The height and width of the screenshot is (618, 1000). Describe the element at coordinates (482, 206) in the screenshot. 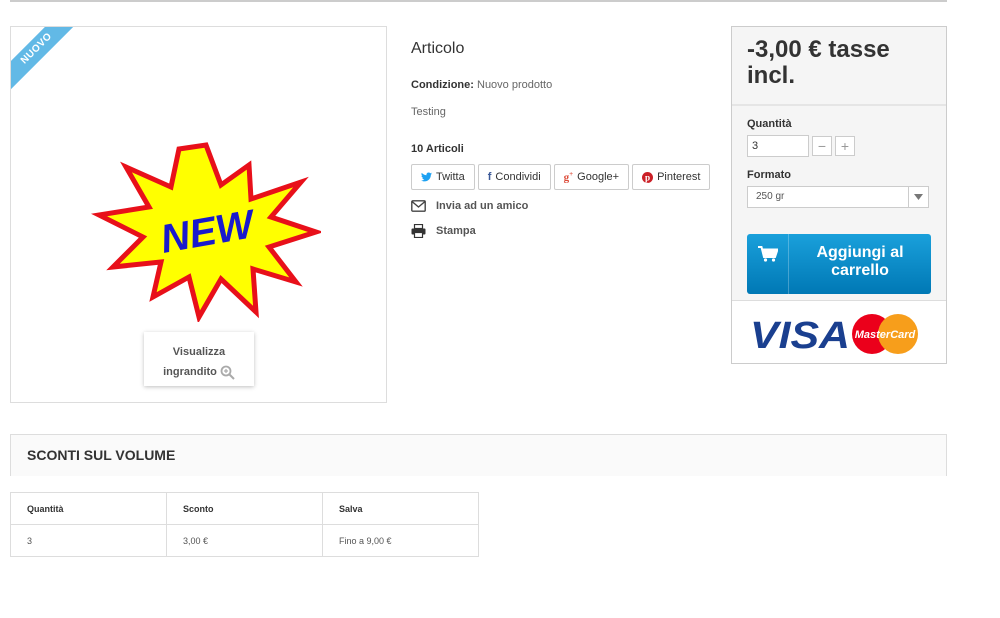

I see `send-to-friend-label: Invia ad un amico` at that location.